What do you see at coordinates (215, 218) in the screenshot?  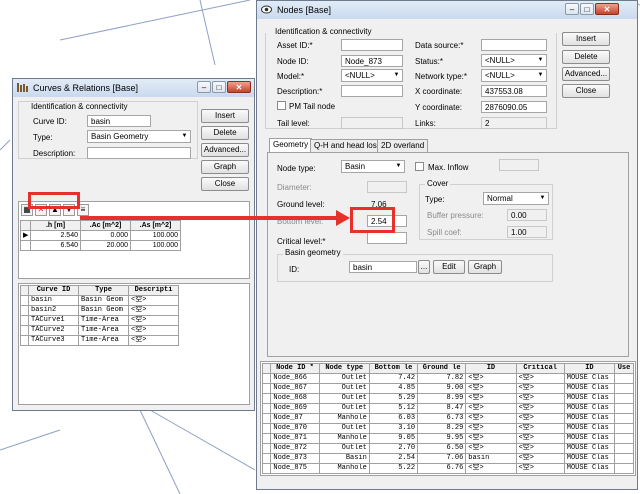 I see `annotation-arrow-icon` at bounding box center [215, 218].